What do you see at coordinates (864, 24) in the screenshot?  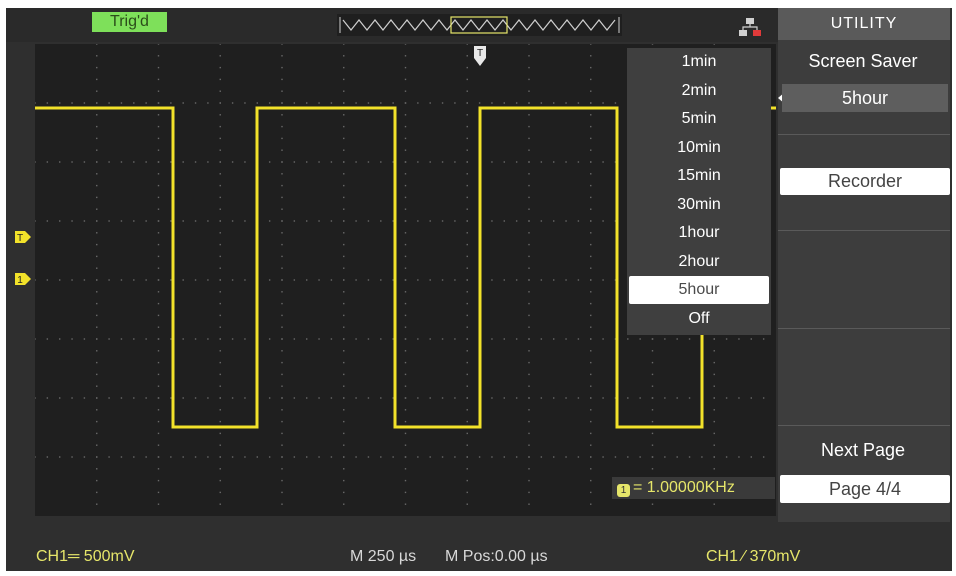 I see `menu-title: UTILITY` at bounding box center [864, 24].